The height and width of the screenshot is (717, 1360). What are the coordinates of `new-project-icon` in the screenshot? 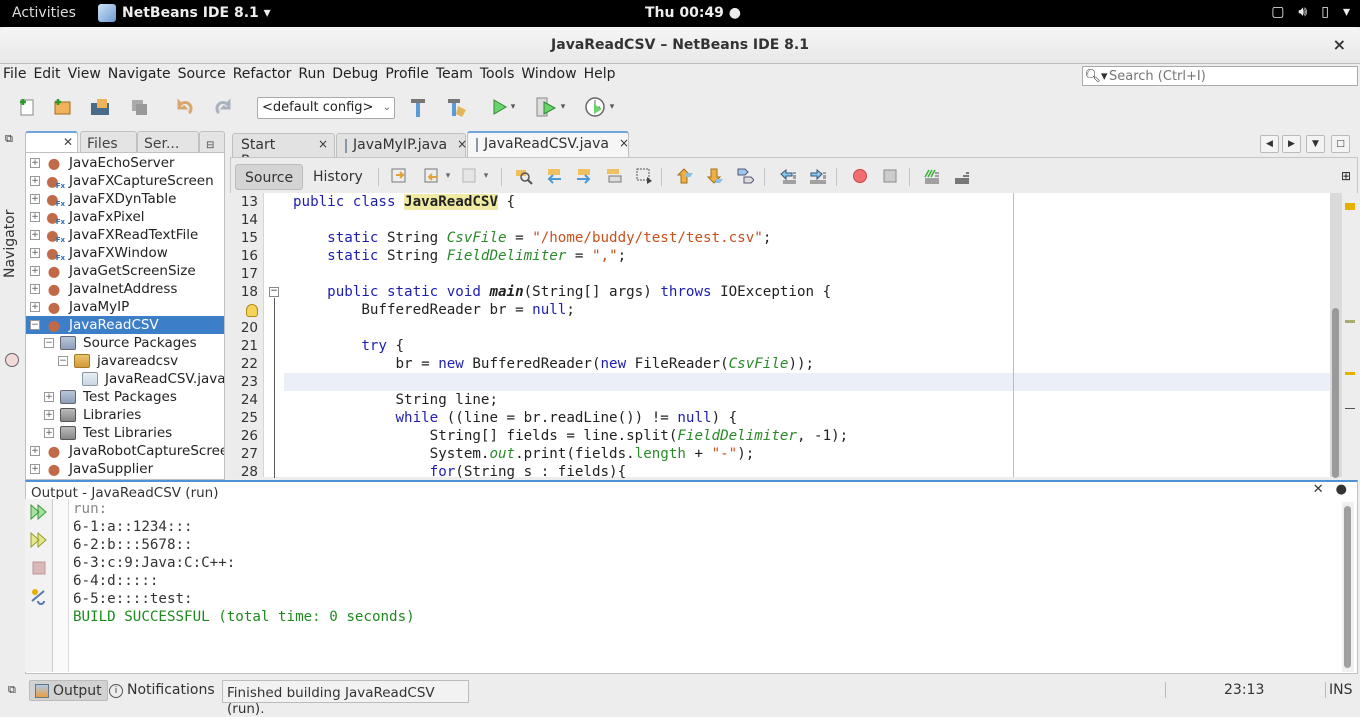 It's located at (62, 107).